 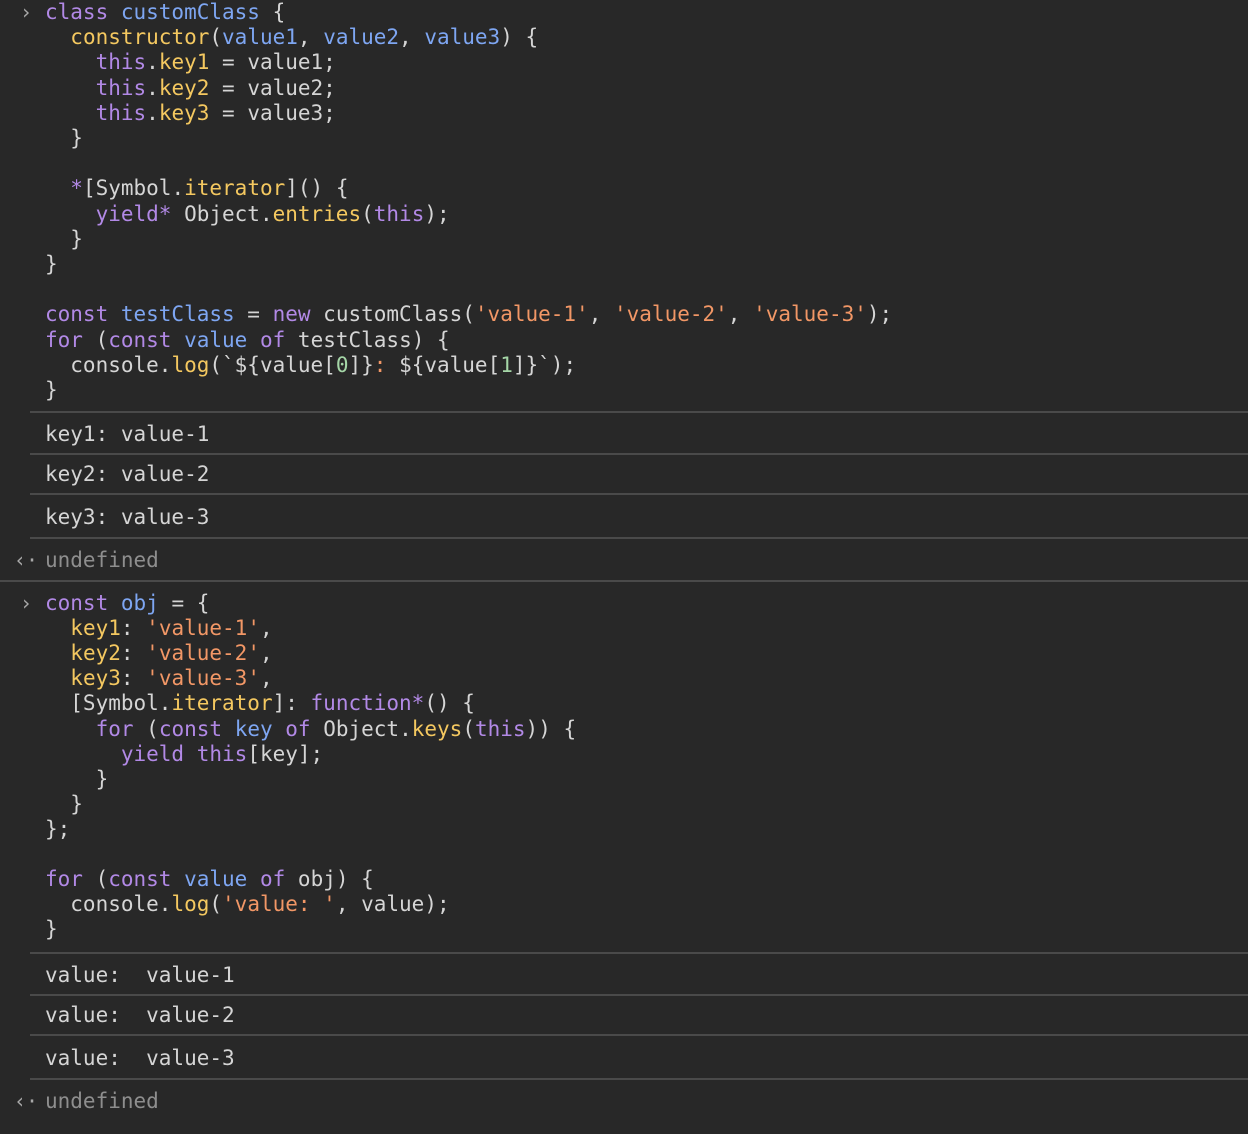 I want to click on console-log-text: key2: value-2, so click(x=127, y=474).